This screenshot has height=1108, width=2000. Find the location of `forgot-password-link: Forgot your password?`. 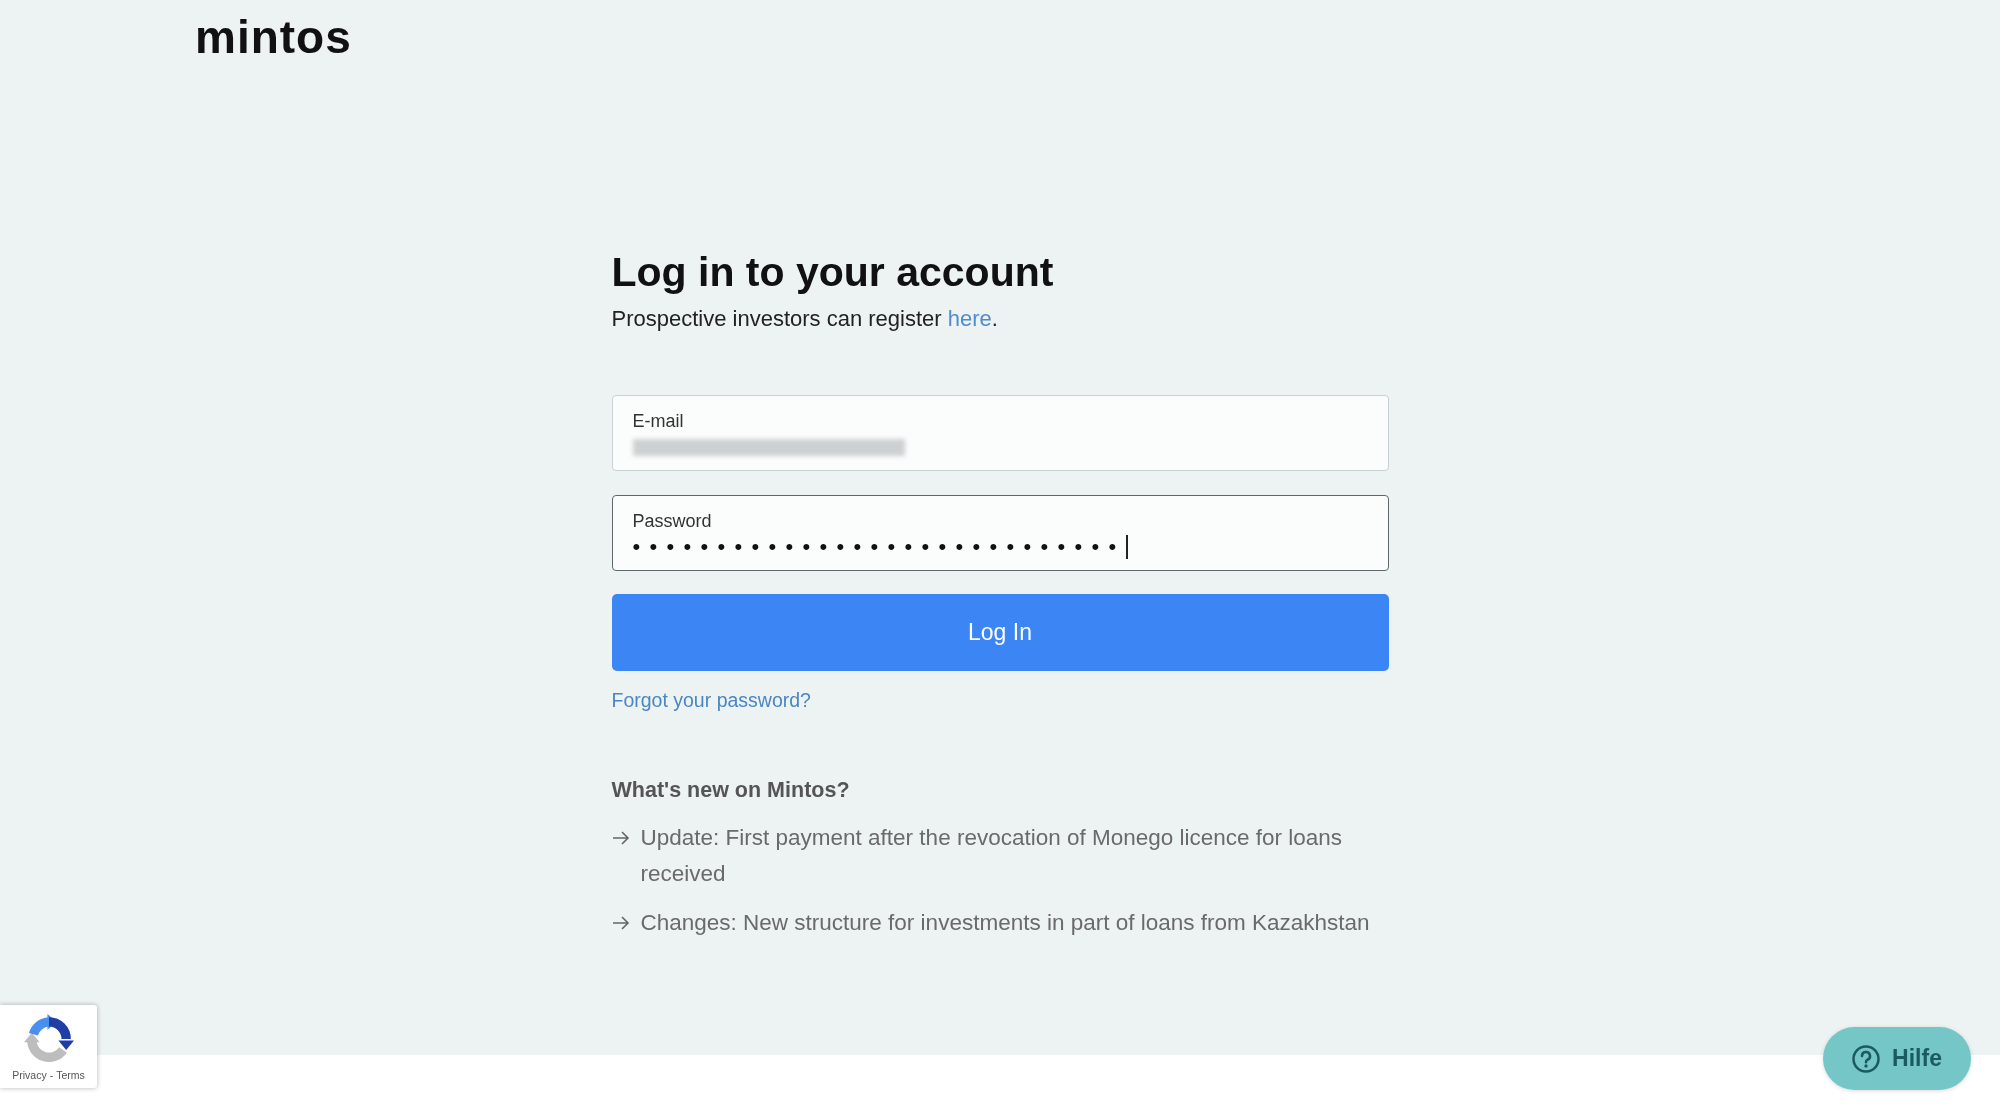

forgot-password-link: Forgot your password? is located at coordinates (711, 700).